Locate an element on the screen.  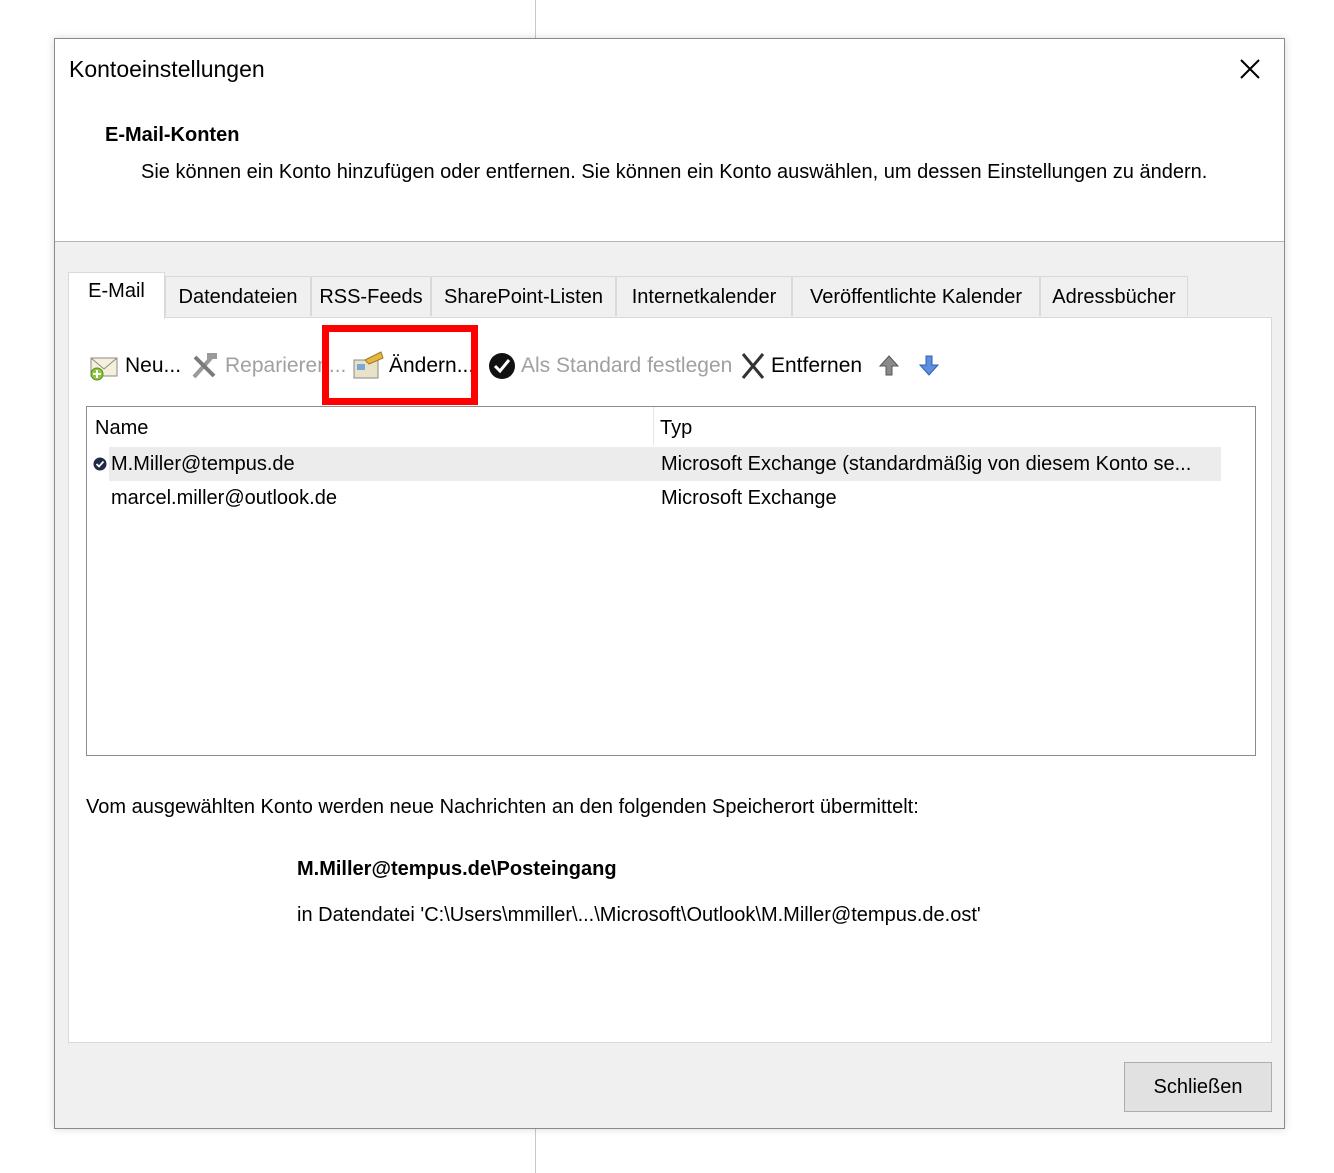
new-mail-icon is located at coordinates (104, 369).